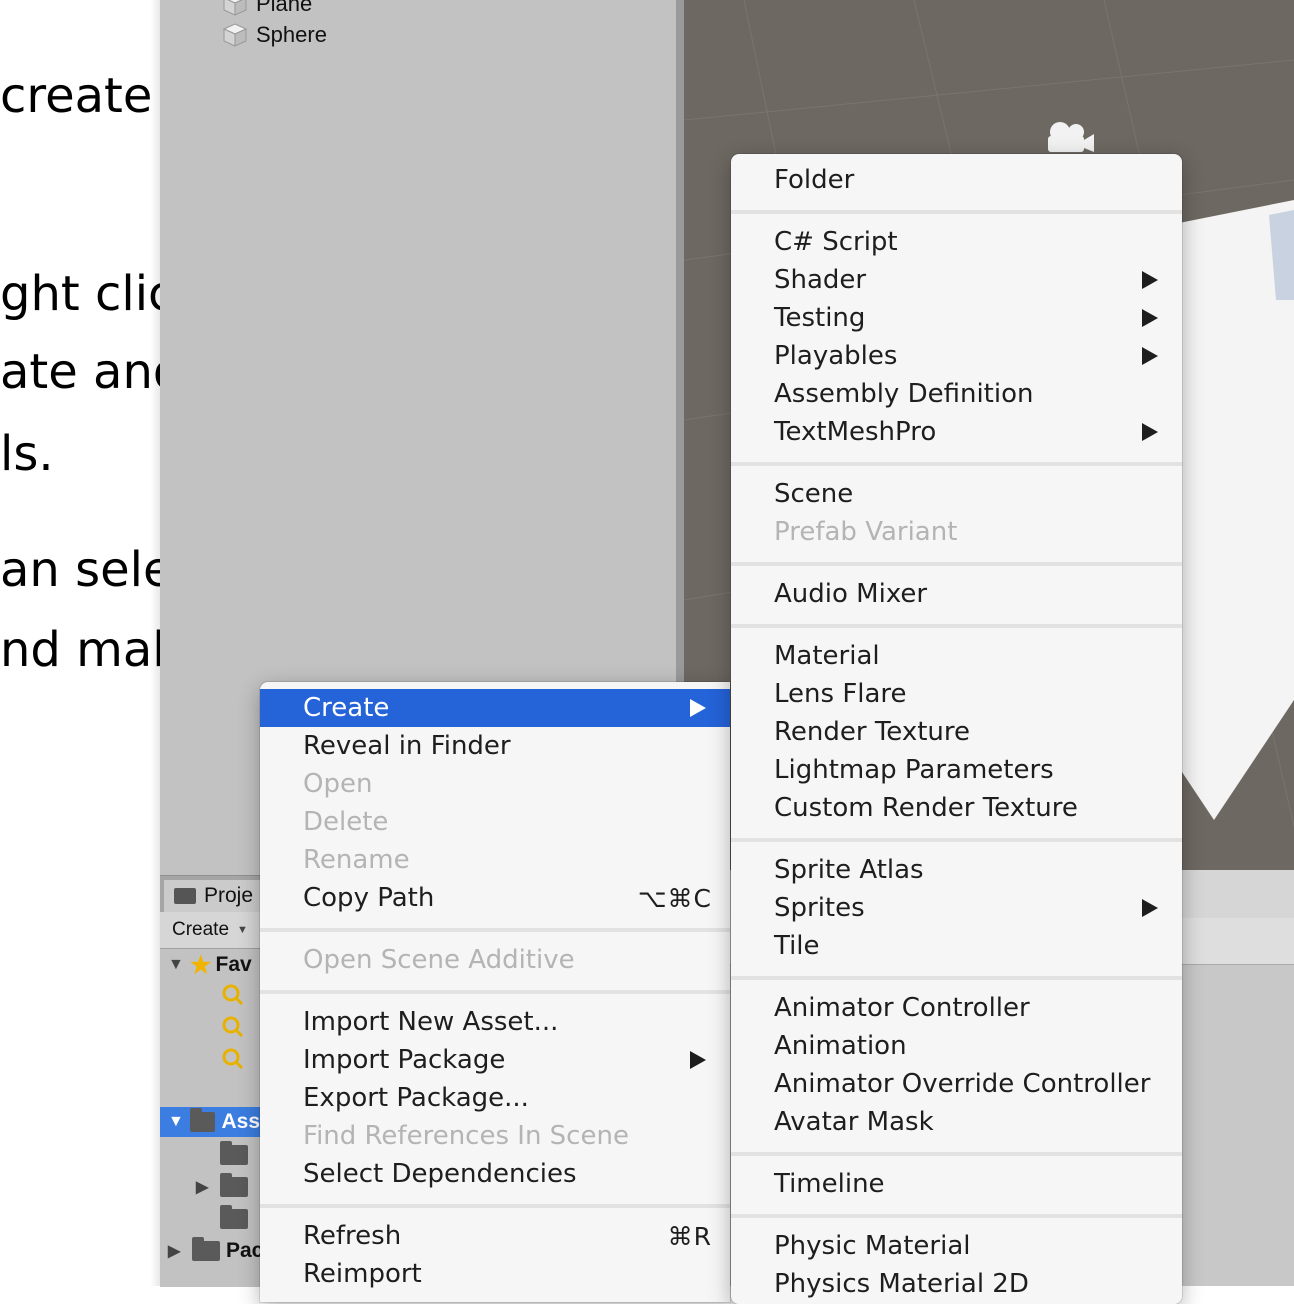  What do you see at coordinates (956, 694) in the screenshot?
I see `menu-item-lens-flare: Lens Flare` at bounding box center [956, 694].